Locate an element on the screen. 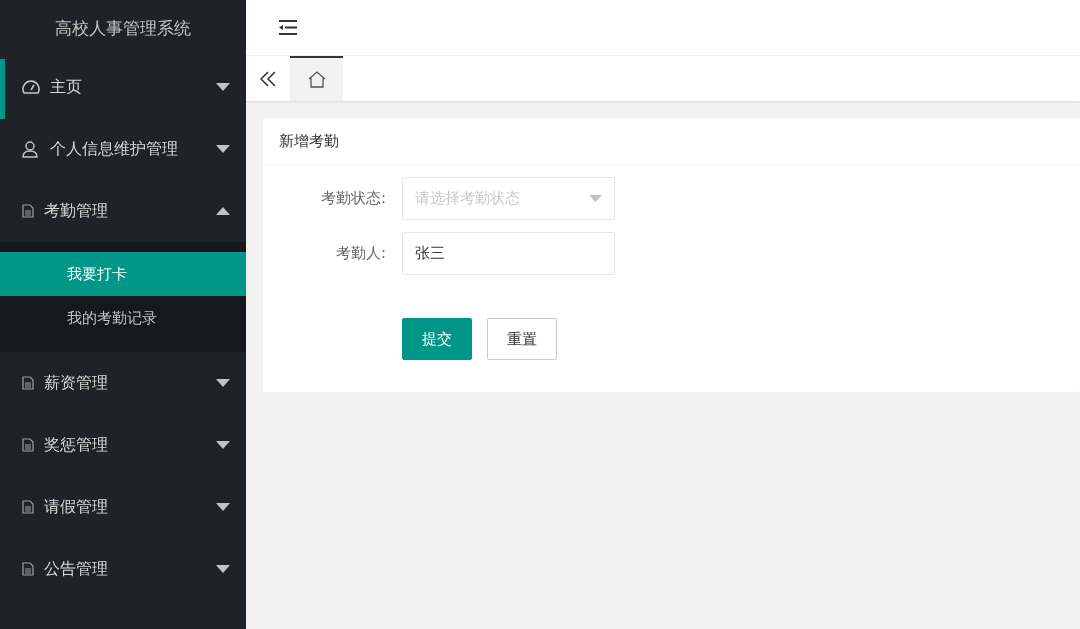  menu-item: 公告管理 is located at coordinates (123, 569).